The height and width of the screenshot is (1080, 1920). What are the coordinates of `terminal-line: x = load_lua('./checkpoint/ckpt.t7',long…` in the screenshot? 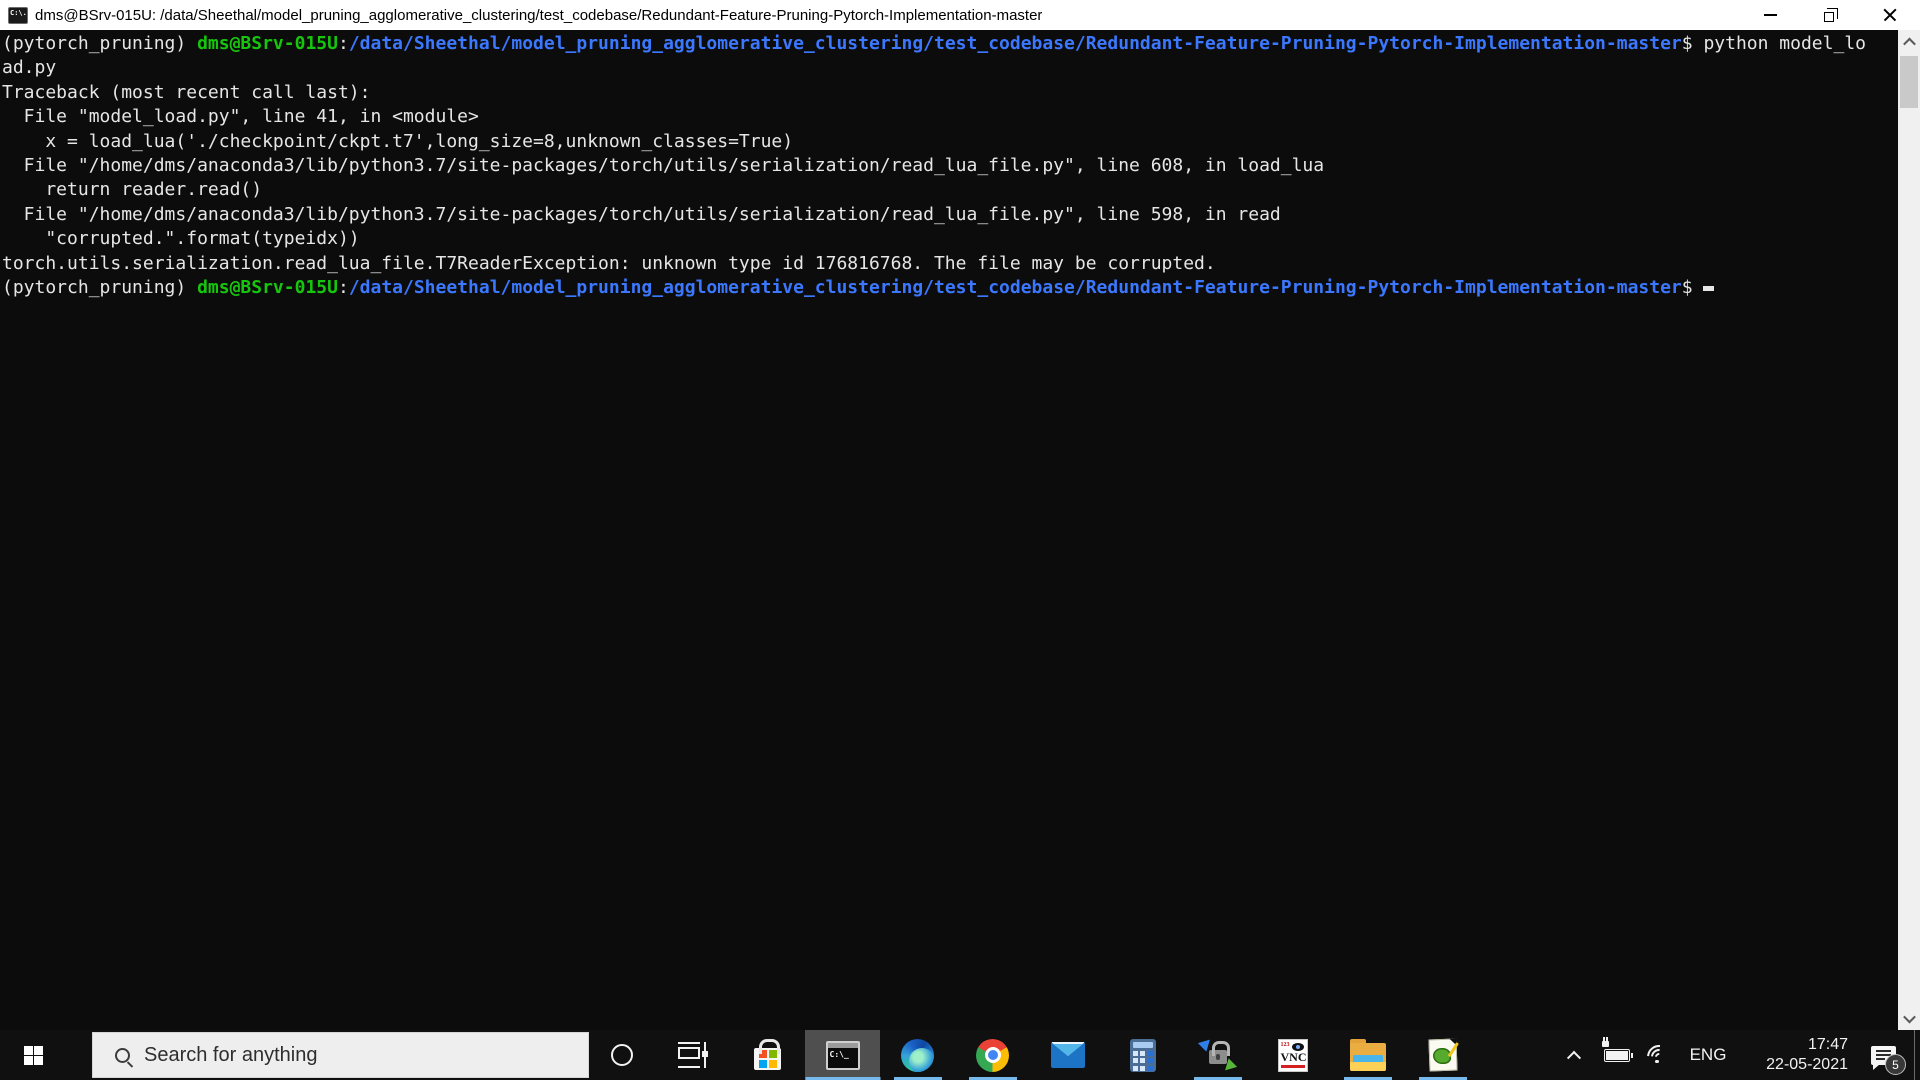 It's located at (398, 141).